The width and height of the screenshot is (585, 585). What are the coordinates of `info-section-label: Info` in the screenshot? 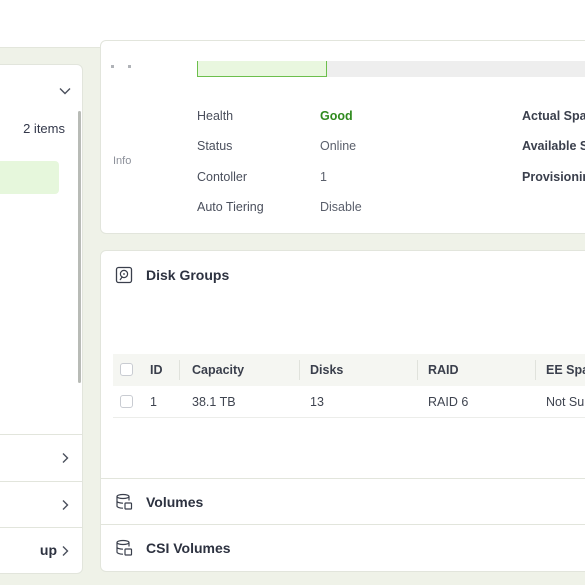 It's located at (122, 161).